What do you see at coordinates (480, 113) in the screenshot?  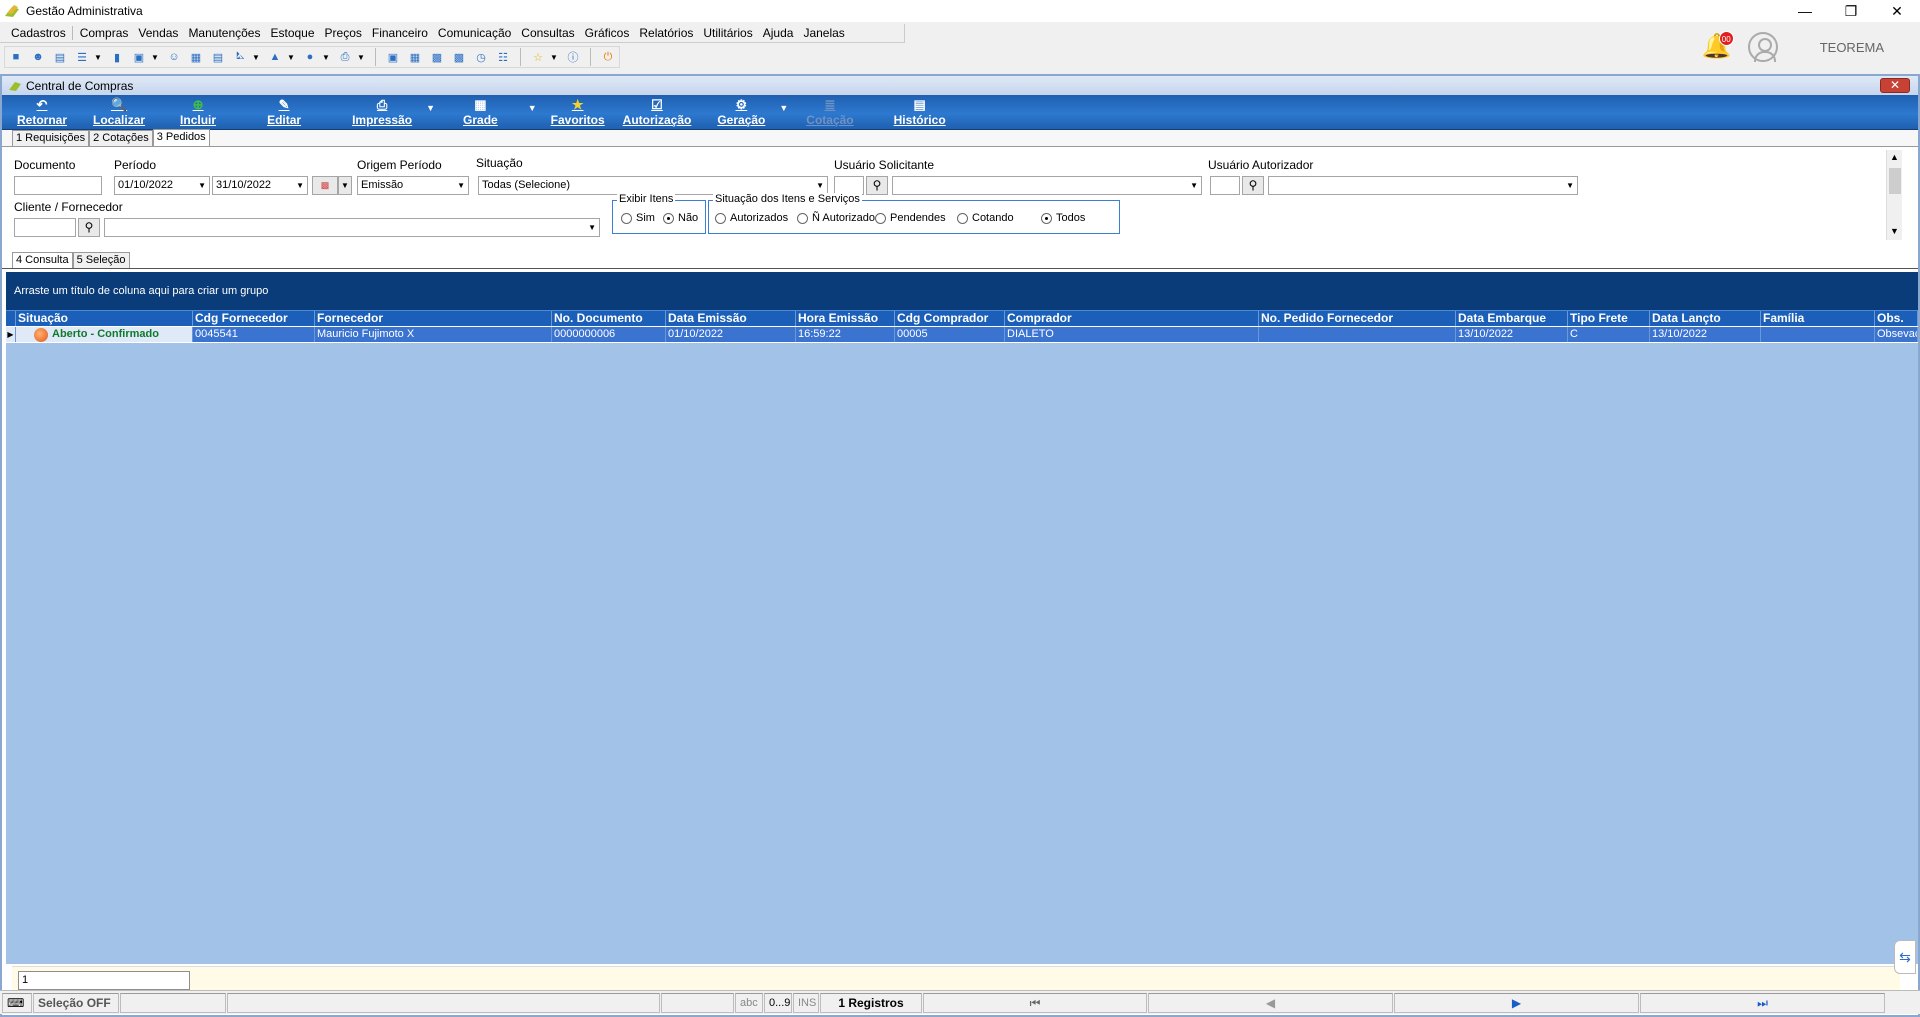 I see `grade-button: ▦ Grade` at bounding box center [480, 113].